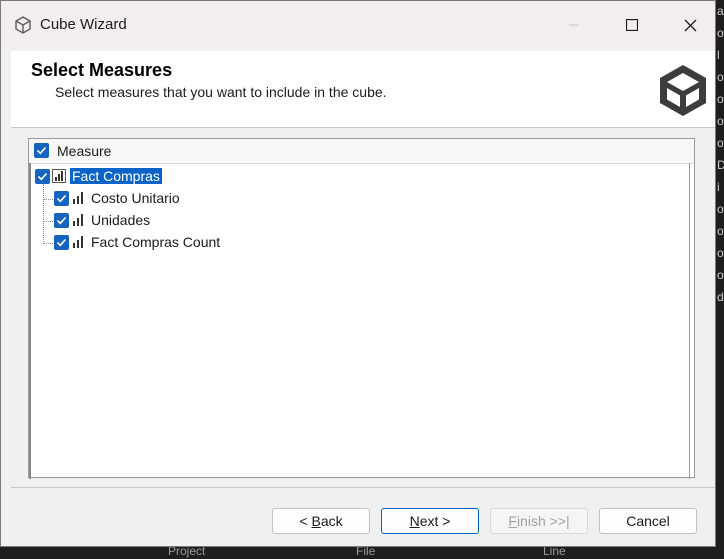  I want to click on cube-wizard-logo-icon, so click(683, 90).